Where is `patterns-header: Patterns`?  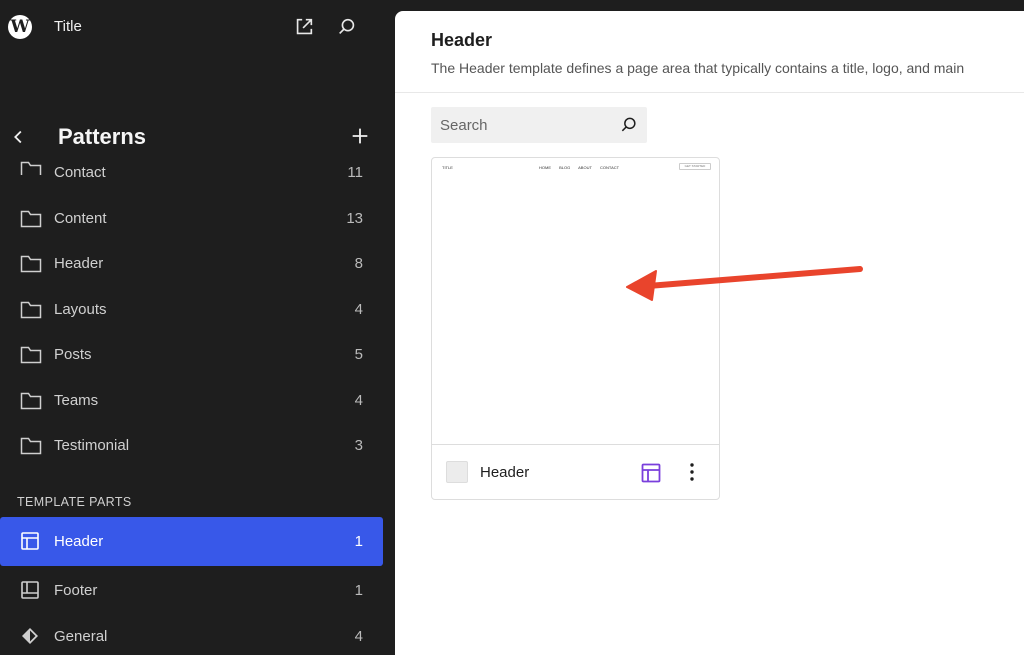
patterns-header: Patterns is located at coordinates (197, 138).